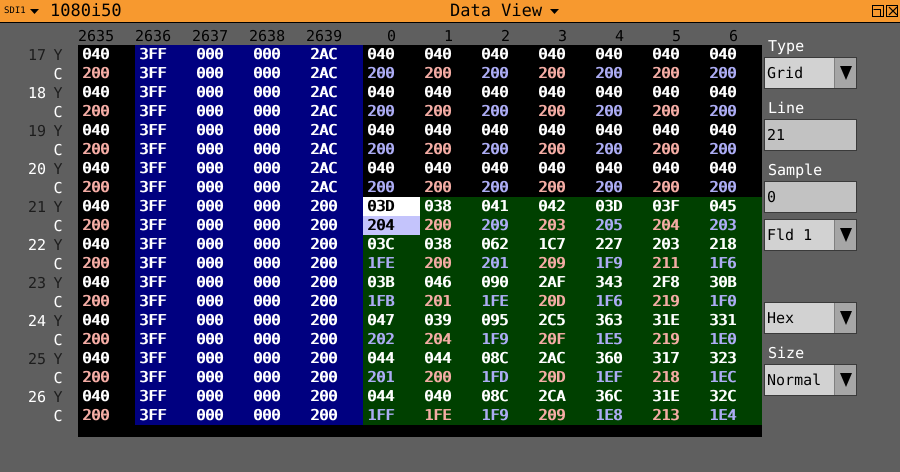 The image size is (900, 472). Describe the element at coordinates (505, 358) in the screenshot. I see `table-cell: 08C` at that location.